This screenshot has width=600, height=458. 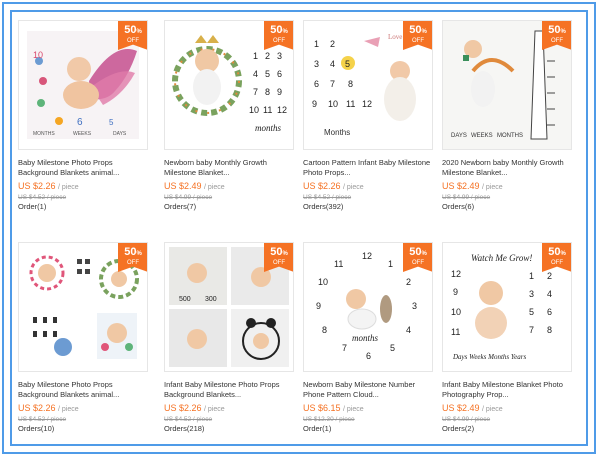 What do you see at coordinates (333, 408) in the screenshot?
I see `product-price: US $6.15 / piece` at bounding box center [333, 408].